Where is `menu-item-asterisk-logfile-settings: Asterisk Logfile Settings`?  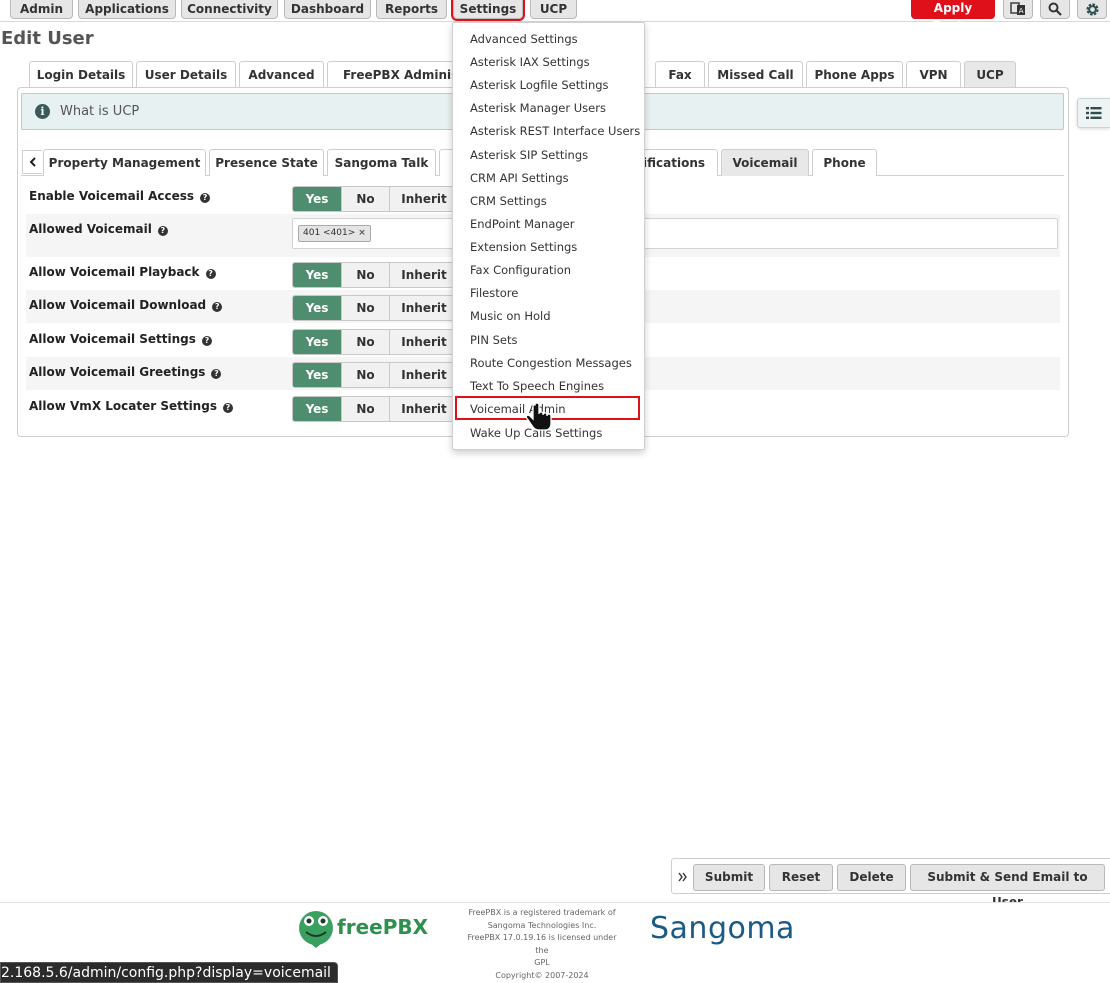
menu-item-asterisk-logfile-settings: Asterisk Logfile Settings is located at coordinates (539, 85).